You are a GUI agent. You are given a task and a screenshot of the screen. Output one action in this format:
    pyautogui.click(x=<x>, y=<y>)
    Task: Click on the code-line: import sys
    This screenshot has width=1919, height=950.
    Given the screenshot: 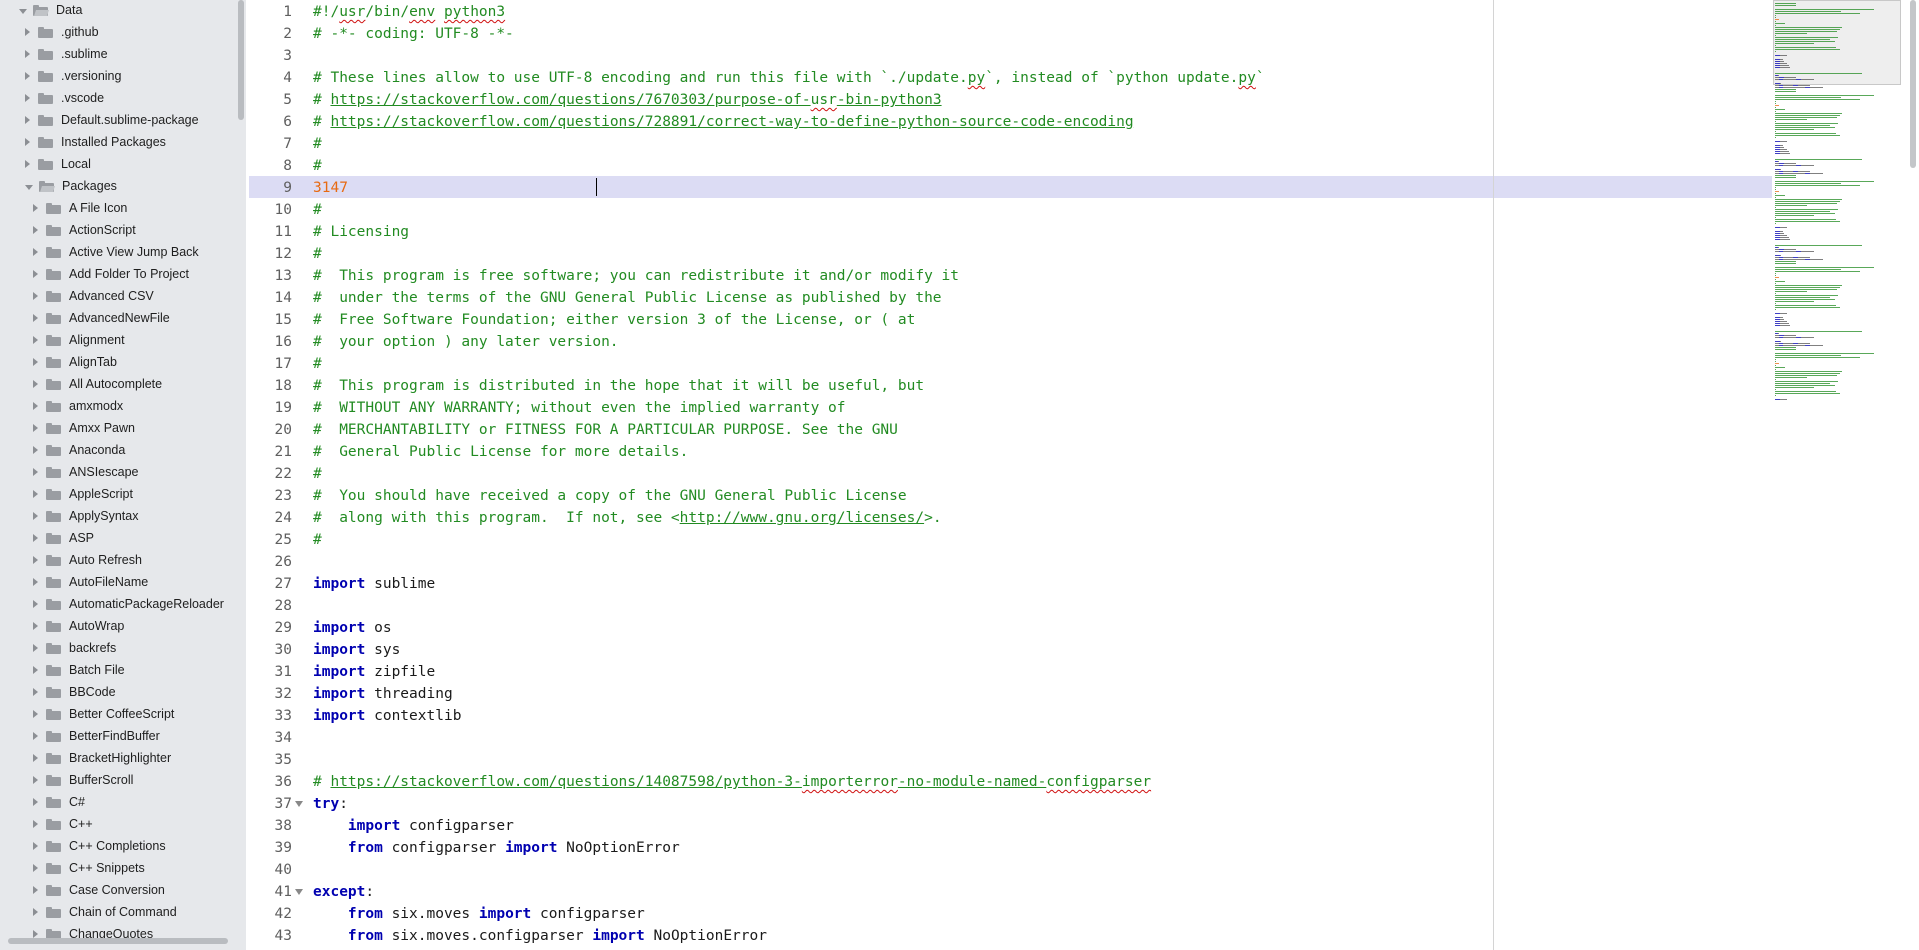 What is the action you would take?
    pyautogui.click(x=356, y=650)
    